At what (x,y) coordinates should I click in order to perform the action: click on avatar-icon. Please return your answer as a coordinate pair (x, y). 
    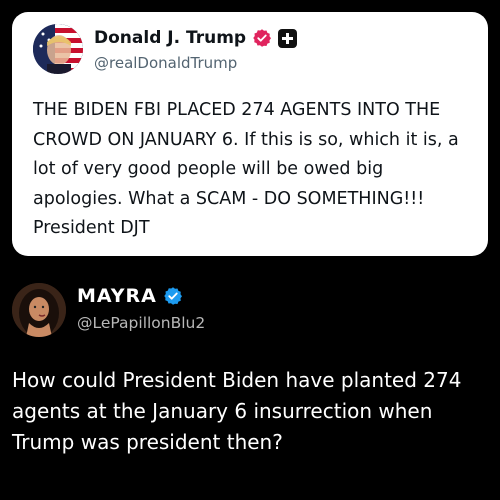
    Looking at the image, I should click on (39, 310).